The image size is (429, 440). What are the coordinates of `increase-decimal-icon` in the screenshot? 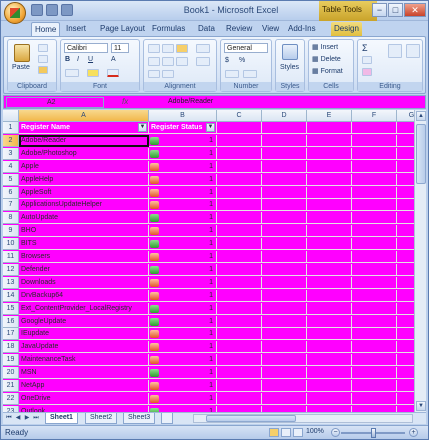 It's located at (232, 74).